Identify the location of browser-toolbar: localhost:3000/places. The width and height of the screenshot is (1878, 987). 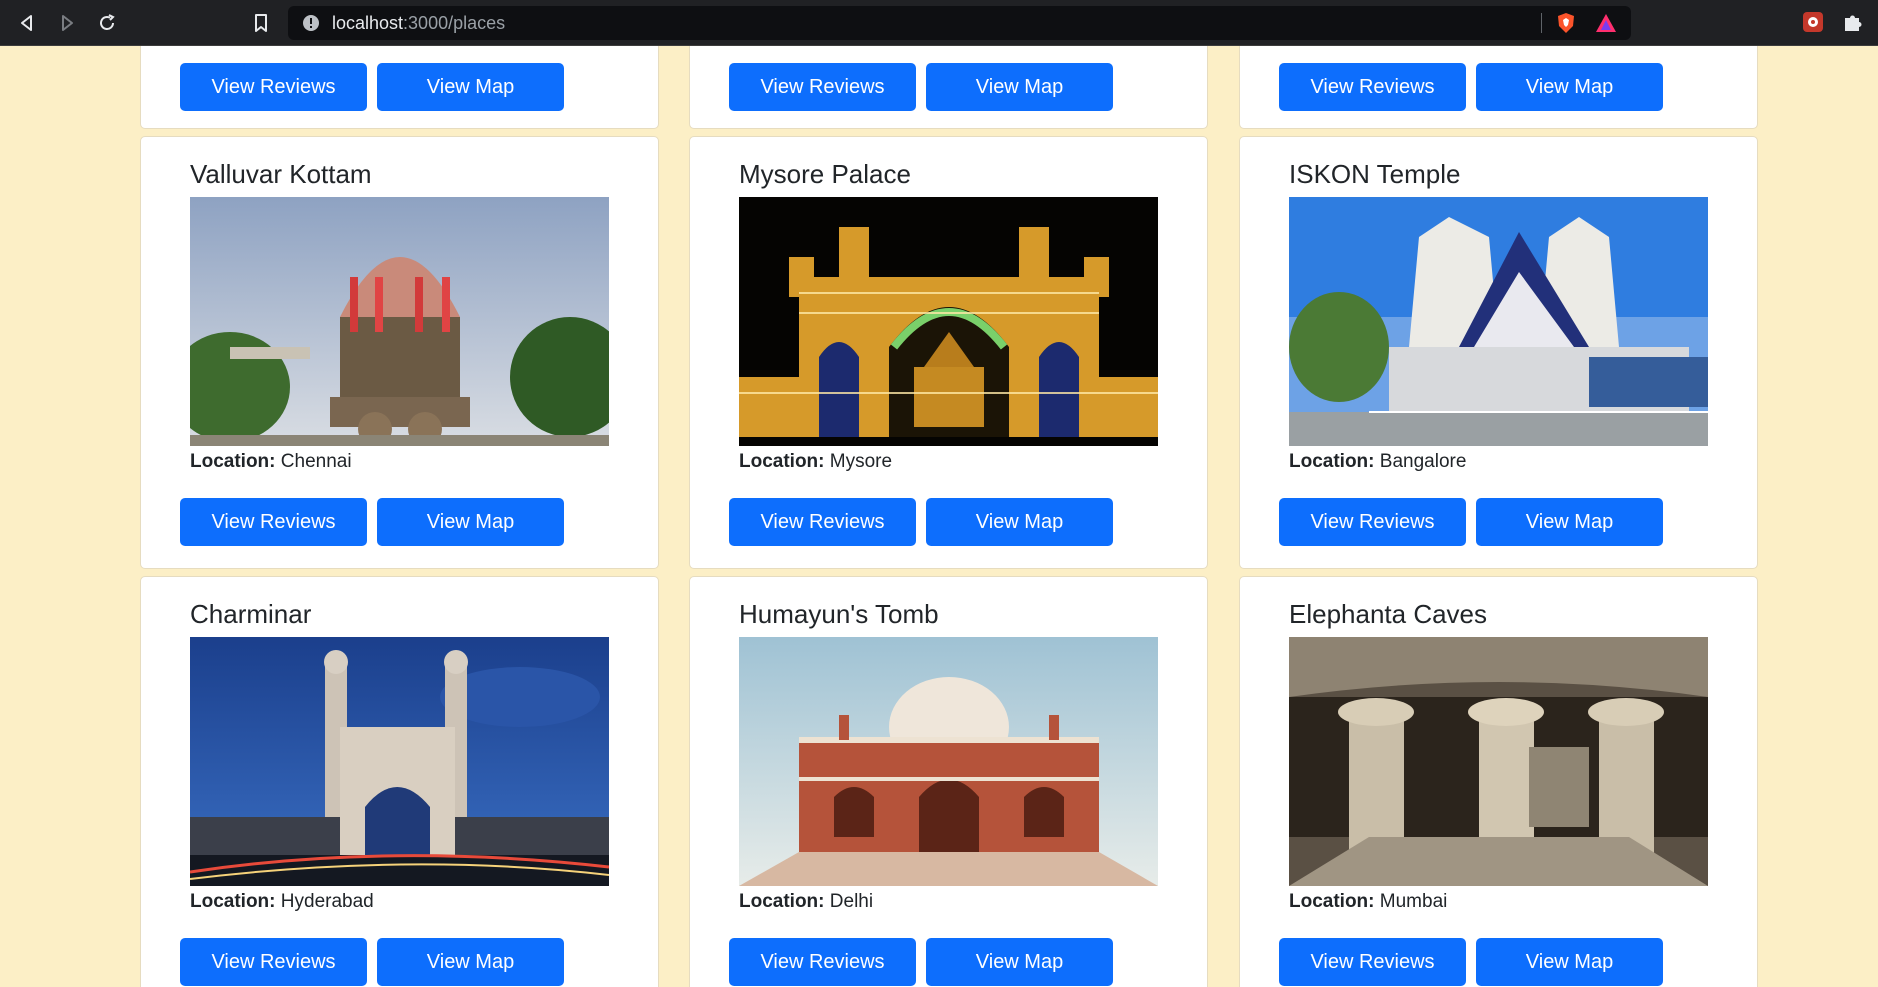
(939, 23).